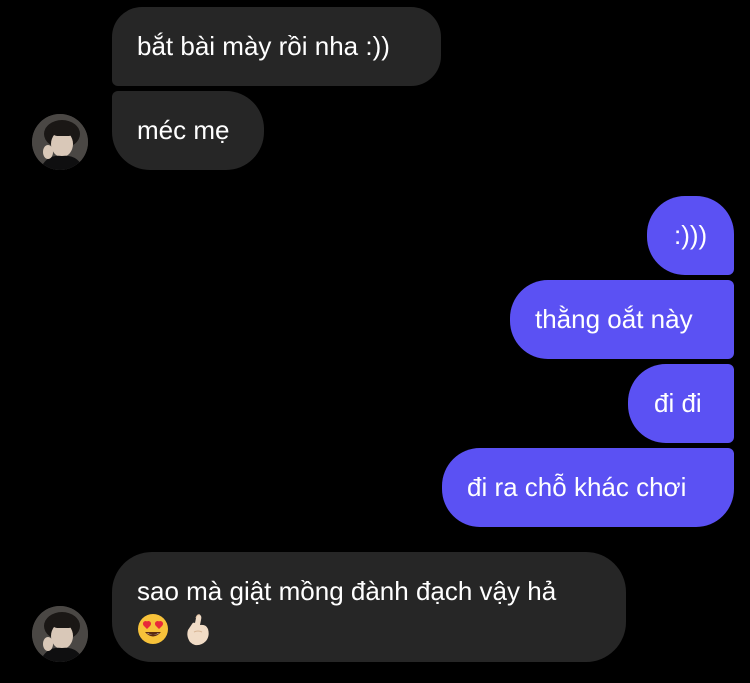 This screenshot has height=683, width=750. Describe the element at coordinates (198, 634) in the screenshot. I see `hand-gesture-emoji-icon` at that location.